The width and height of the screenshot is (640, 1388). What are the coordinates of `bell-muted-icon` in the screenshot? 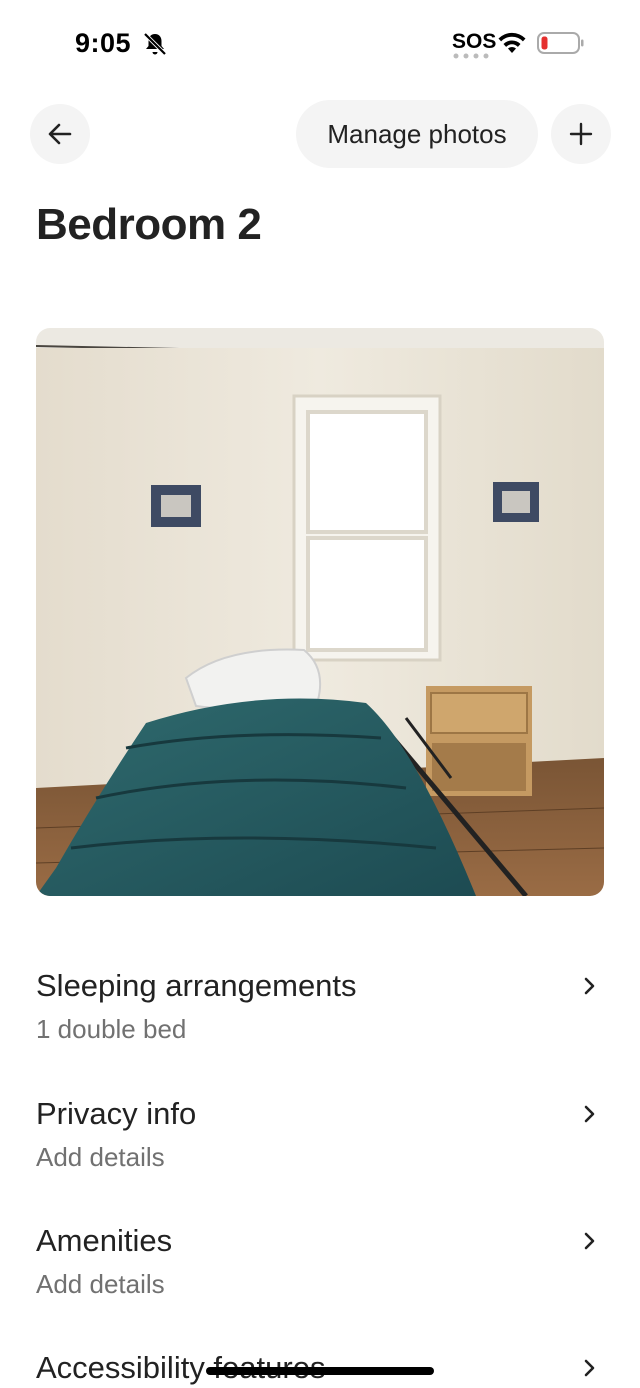 It's located at (155, 44).